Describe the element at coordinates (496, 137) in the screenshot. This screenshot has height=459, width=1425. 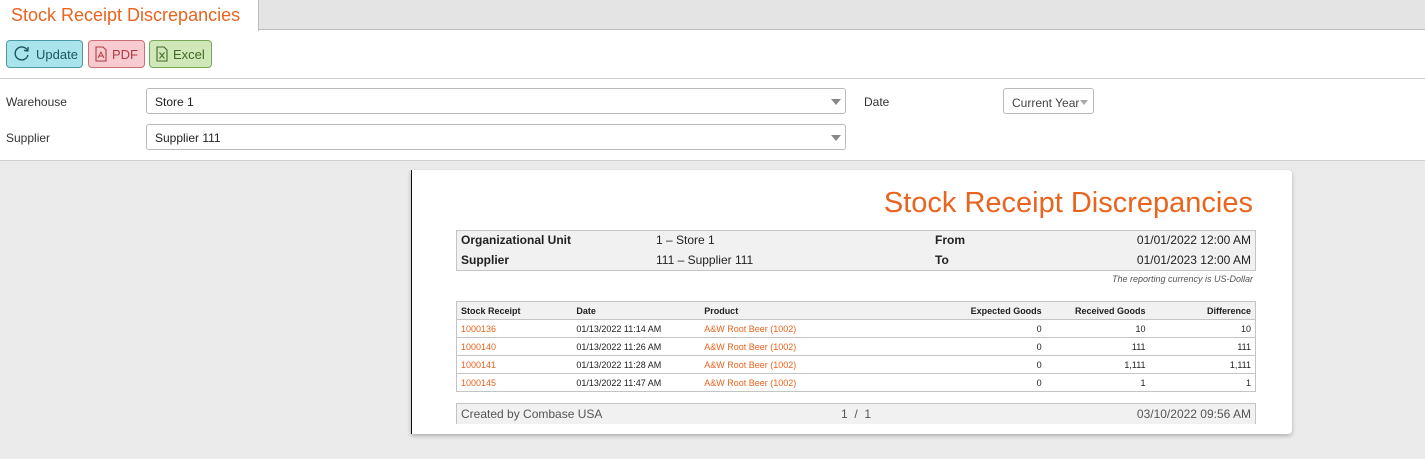
I see `supplier-select: Supplier 111` at that location.